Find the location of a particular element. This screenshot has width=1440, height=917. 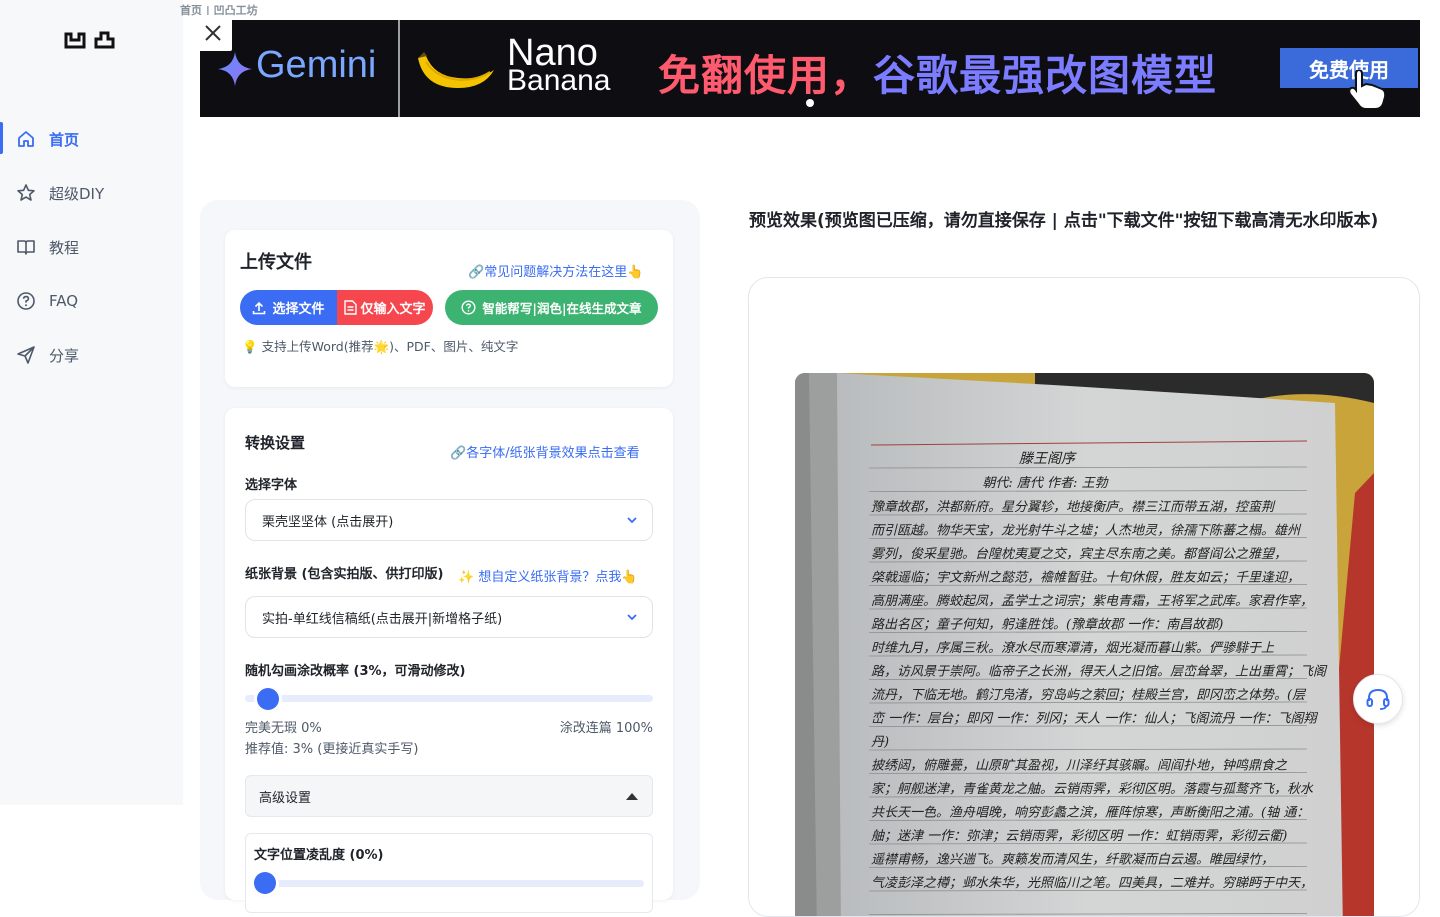

paper-label: 纸张背景 (包含实拍版、供打印版) is located at coordinates (344, 574).